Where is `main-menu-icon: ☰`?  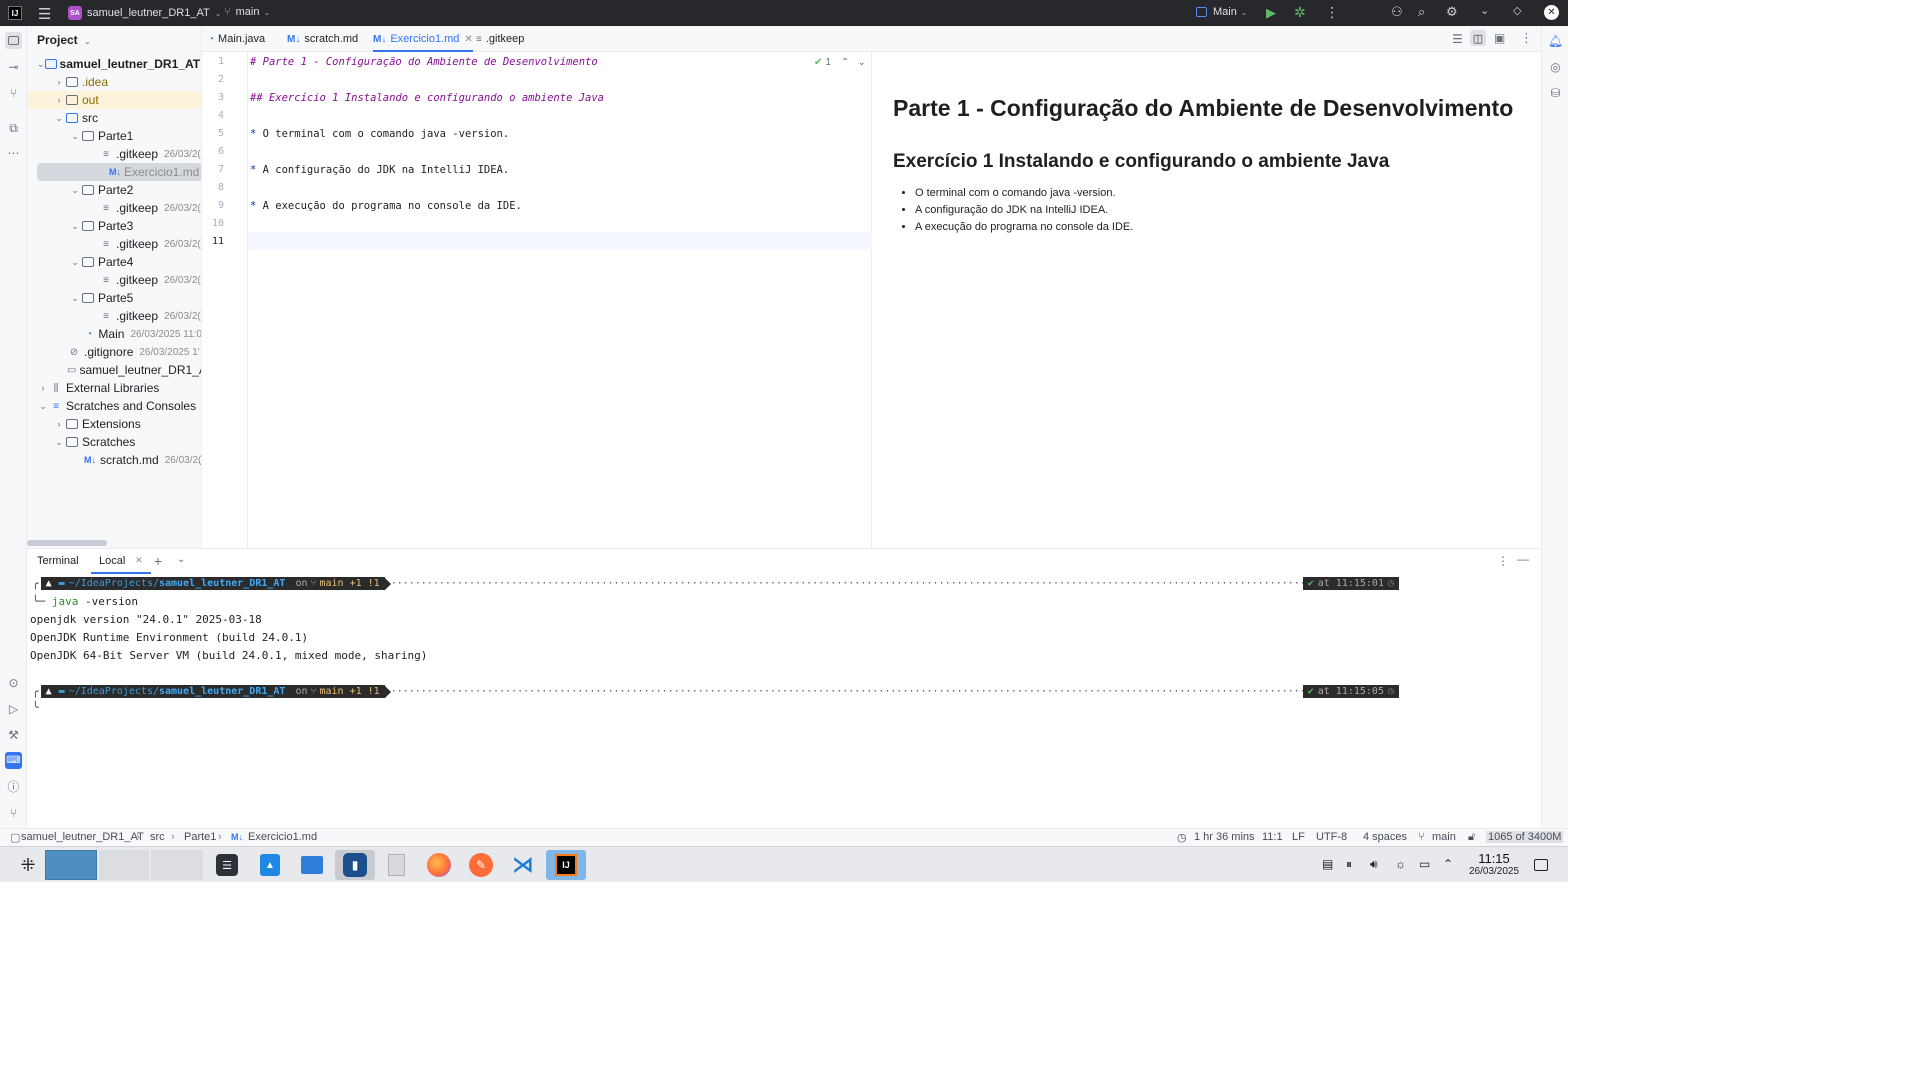
main-menu-icon: ☰ is located at coordinates (44, 14).